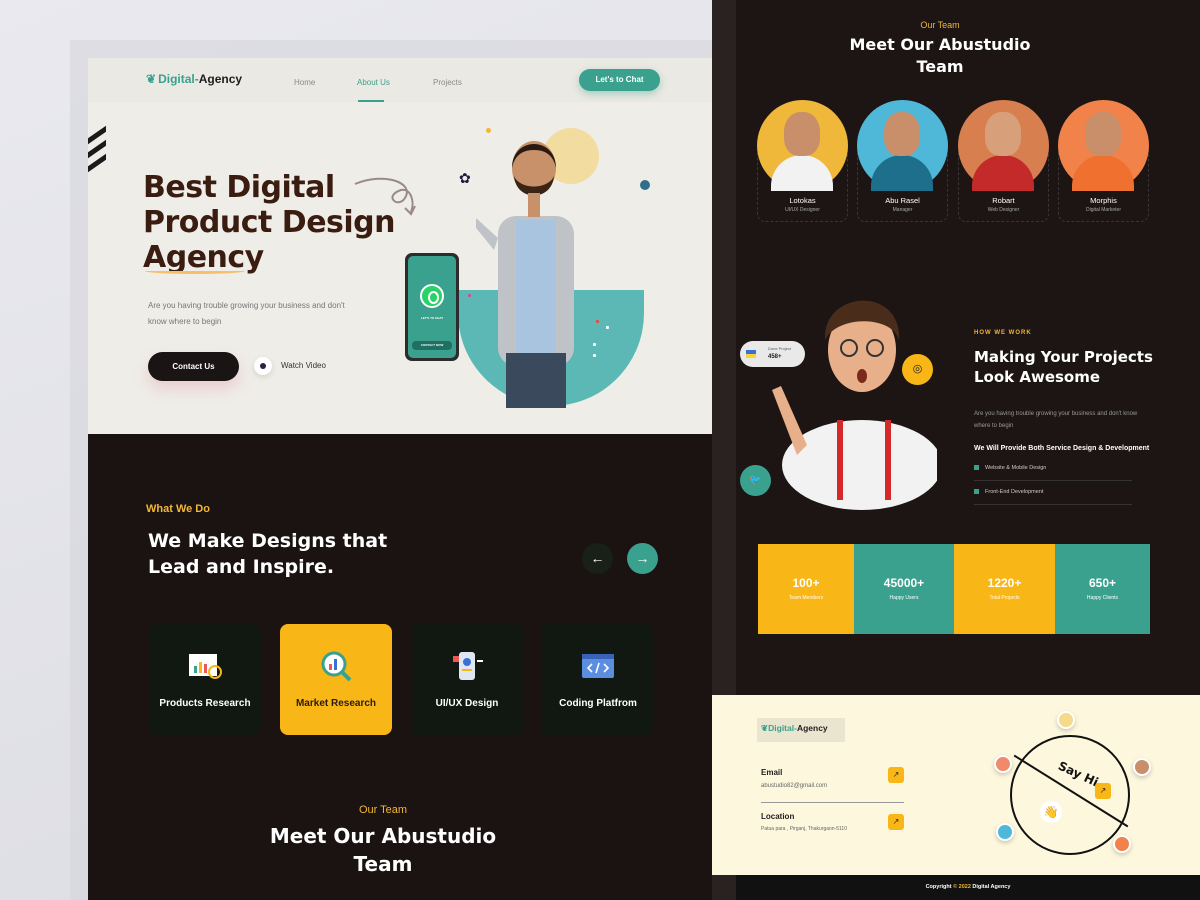  I want to click on member-role: Manager, so click(902, 210).